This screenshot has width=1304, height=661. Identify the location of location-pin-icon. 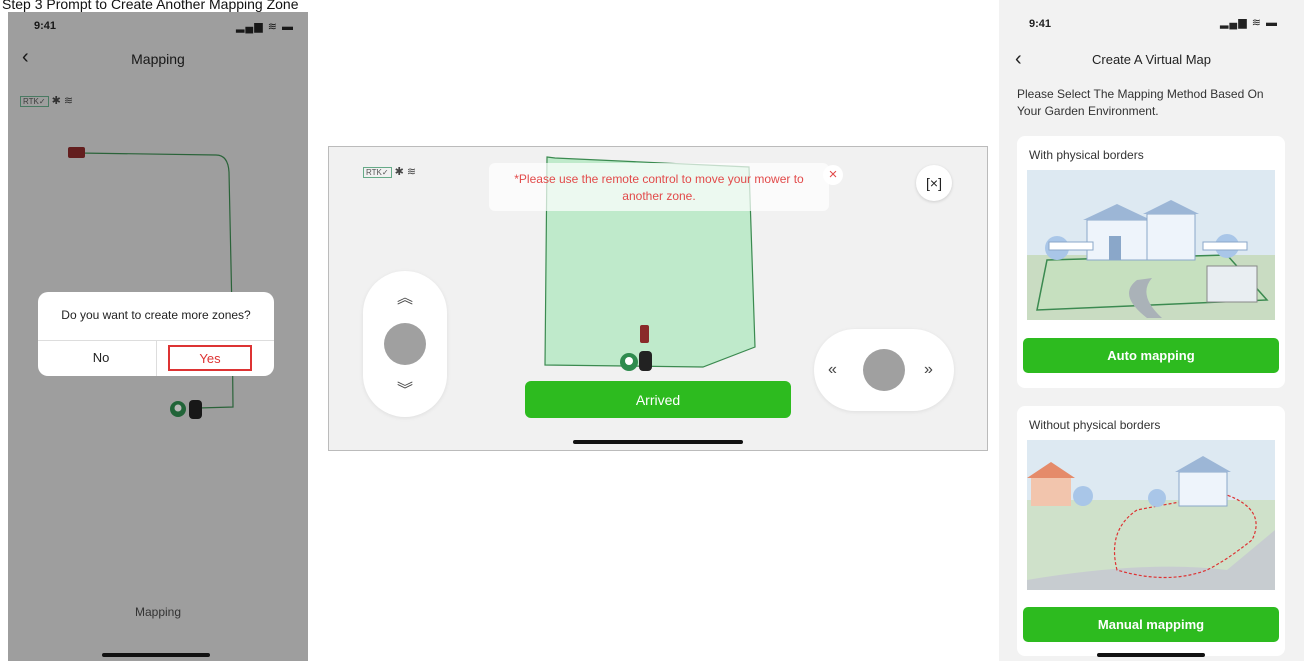
(629, 362).